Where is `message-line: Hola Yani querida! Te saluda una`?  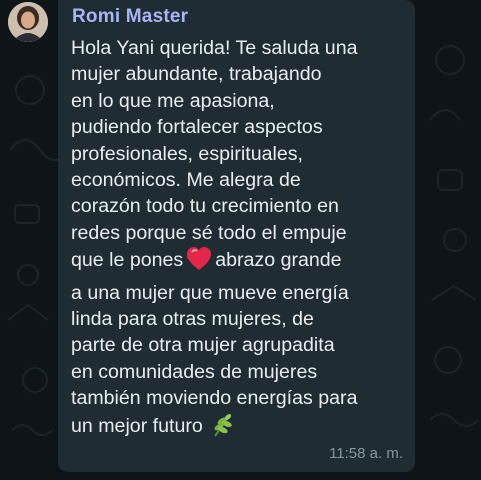 message-line: Hola Yani querida! Te saluda una is located at coordinates (214, 48).